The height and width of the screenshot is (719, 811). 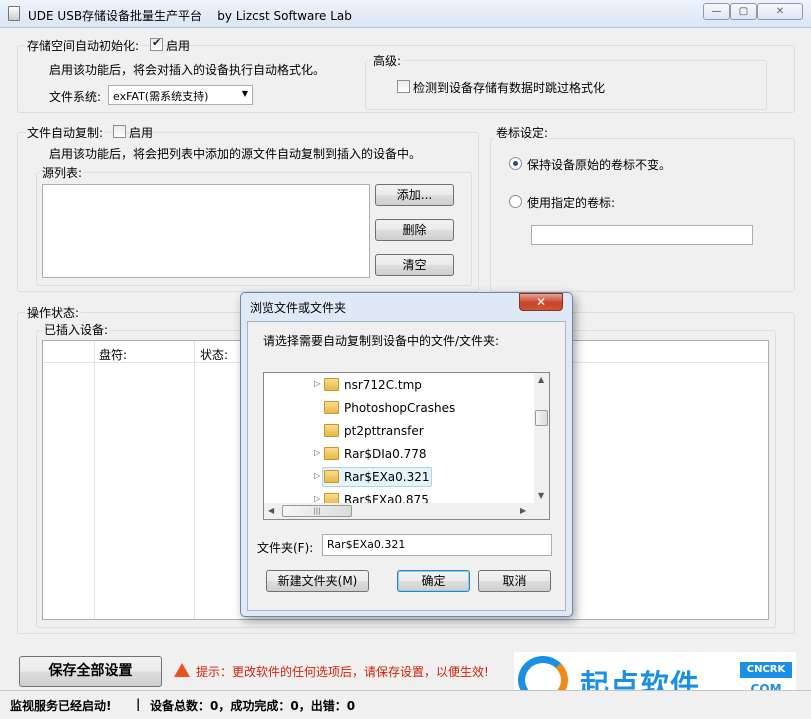 I want to click on tree-item-label: PhotoshopCrashes, so click(x=400, y=408).